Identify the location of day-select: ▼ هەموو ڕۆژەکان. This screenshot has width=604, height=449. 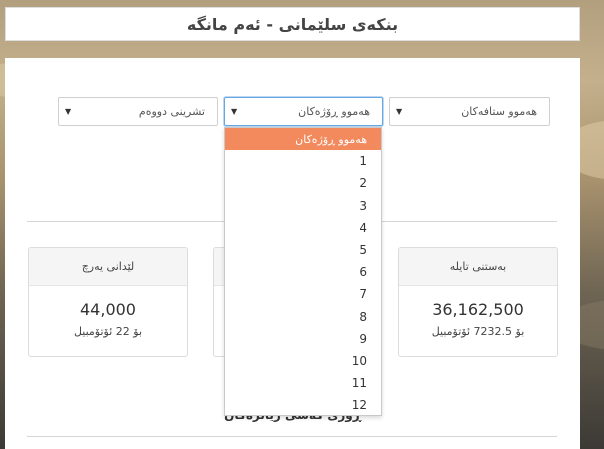
(303, 111).